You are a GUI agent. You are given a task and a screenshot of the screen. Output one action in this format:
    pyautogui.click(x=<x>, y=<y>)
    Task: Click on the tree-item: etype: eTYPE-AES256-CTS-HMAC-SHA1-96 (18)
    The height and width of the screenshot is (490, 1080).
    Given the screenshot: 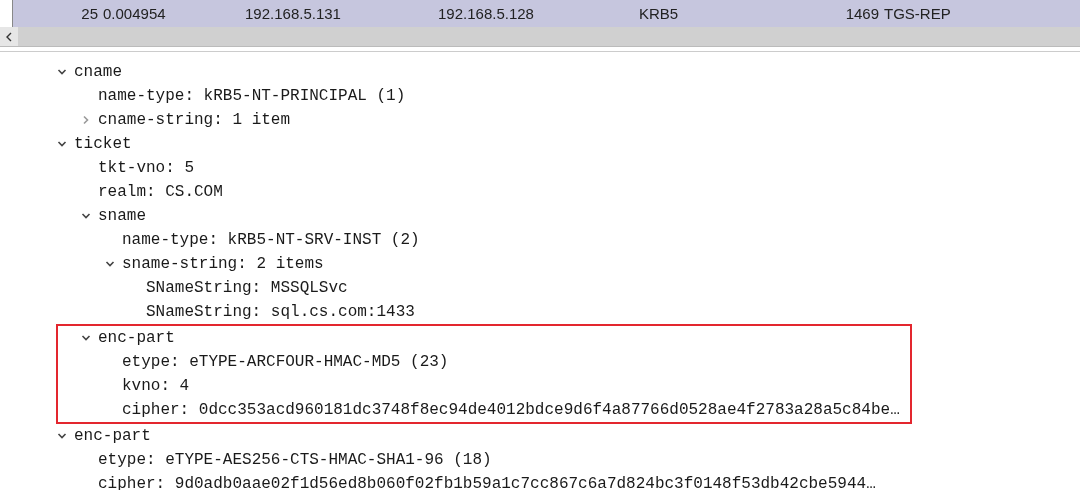 What is the action you would take?
    pyautogui.click(x=295, y=460)
    